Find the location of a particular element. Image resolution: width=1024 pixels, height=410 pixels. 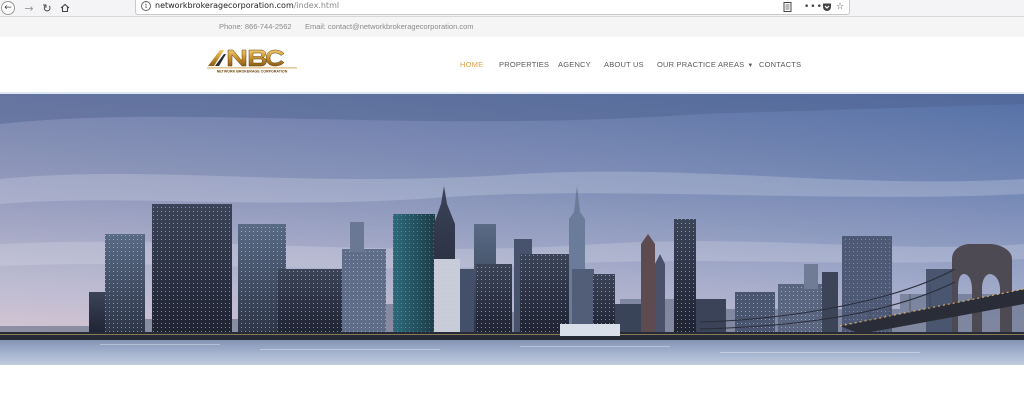

phone-number: Phone: 866-744-2562 is located at coordinates (255, 26).